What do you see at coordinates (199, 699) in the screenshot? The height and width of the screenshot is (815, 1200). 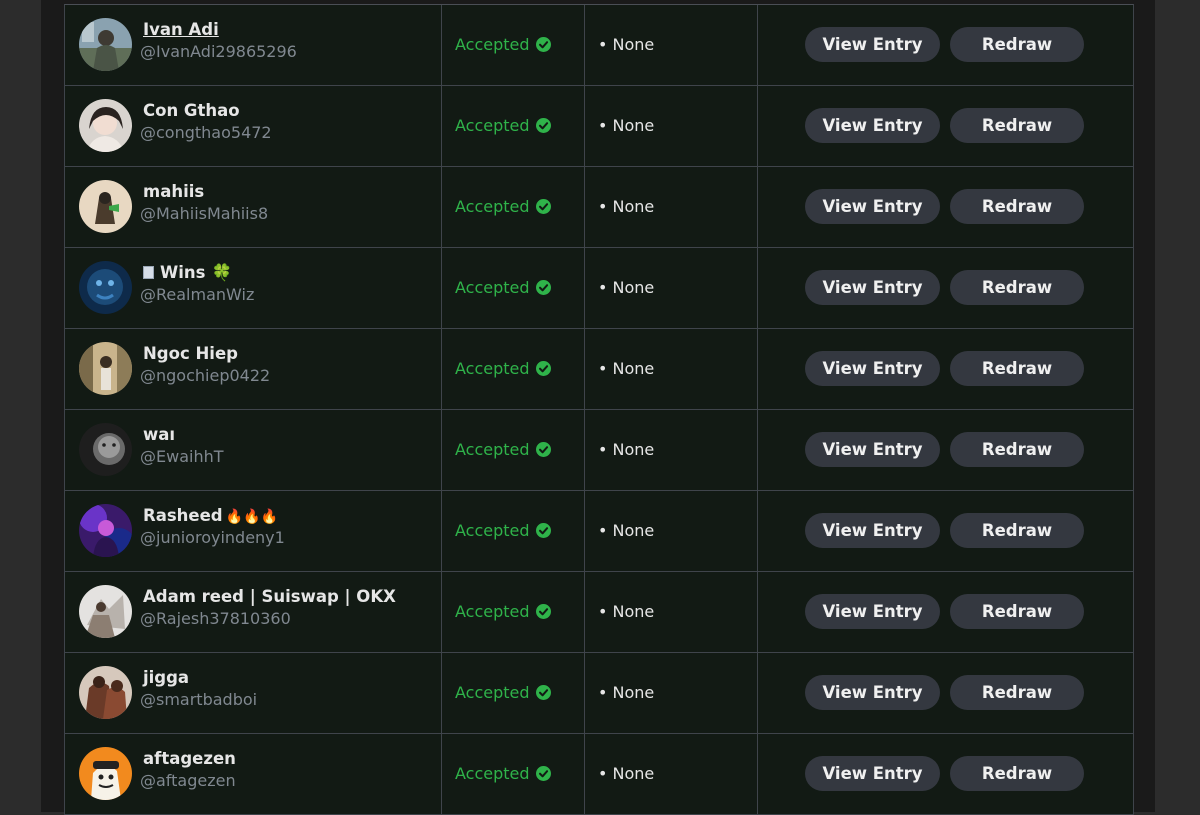 I see `user-handle: @smartbadboi` at bounding box center [199, 699].